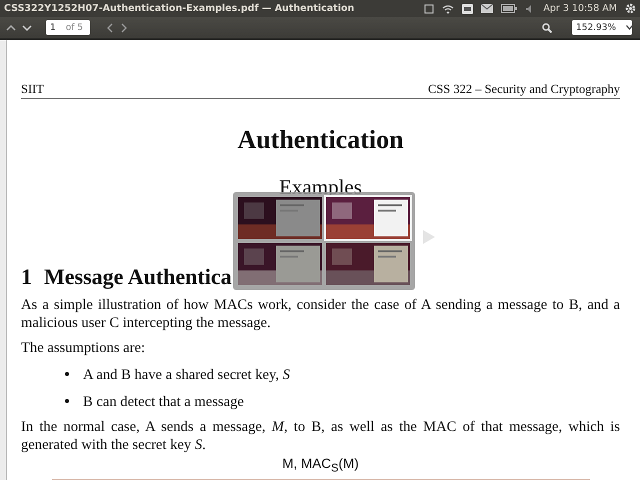  What do you see at coordinates (26, 277) in the screenshot?
I see `section-number: 1` at bounding box center [26, 277].